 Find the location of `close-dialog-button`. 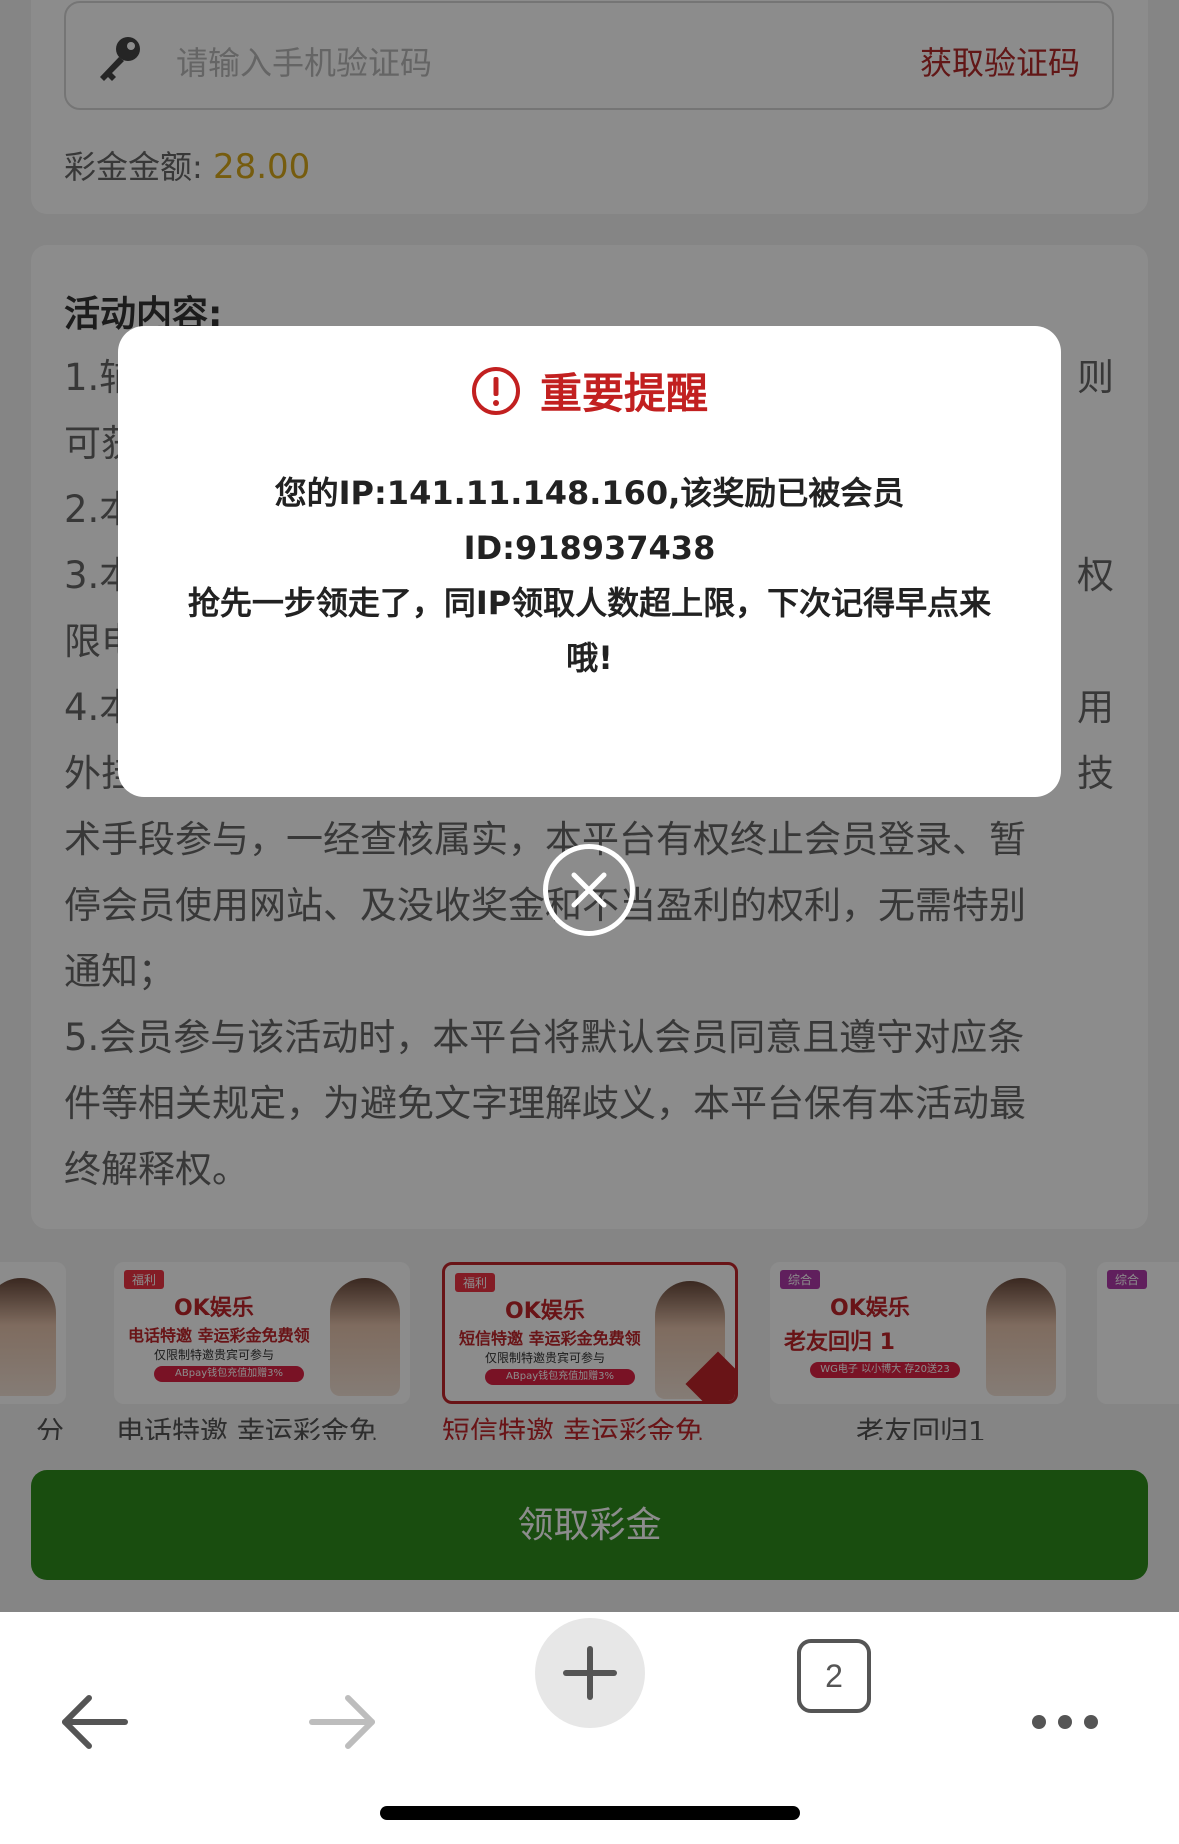

close-dialog-button is located at coordinates (589, 890).